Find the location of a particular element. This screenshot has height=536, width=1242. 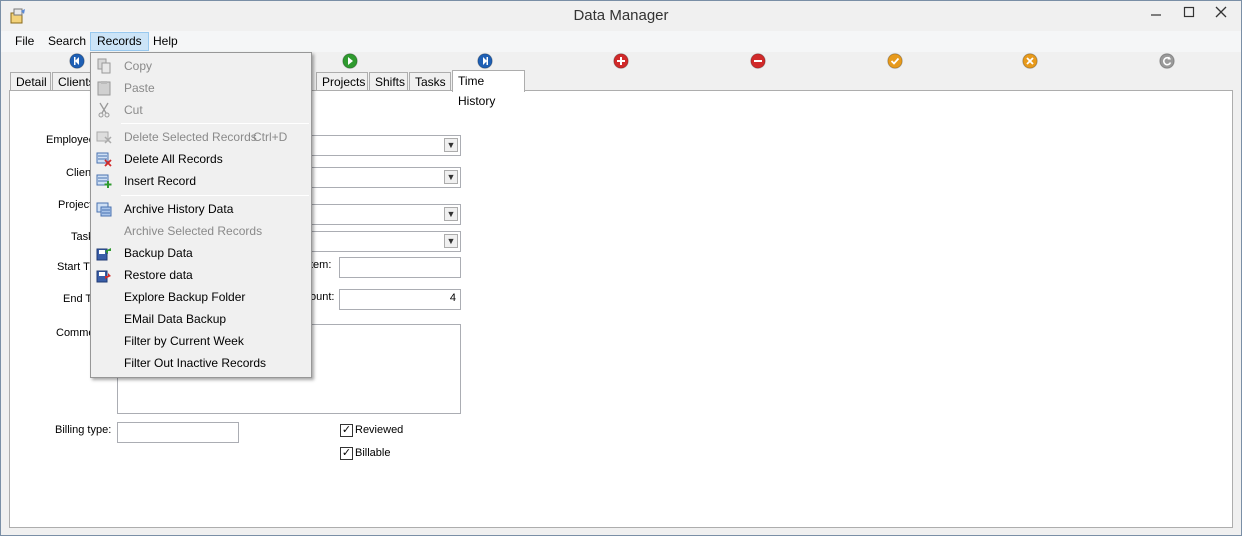

menu-filter-inactive: Filter Out Inactive Records is located at coordinates (201, 363).